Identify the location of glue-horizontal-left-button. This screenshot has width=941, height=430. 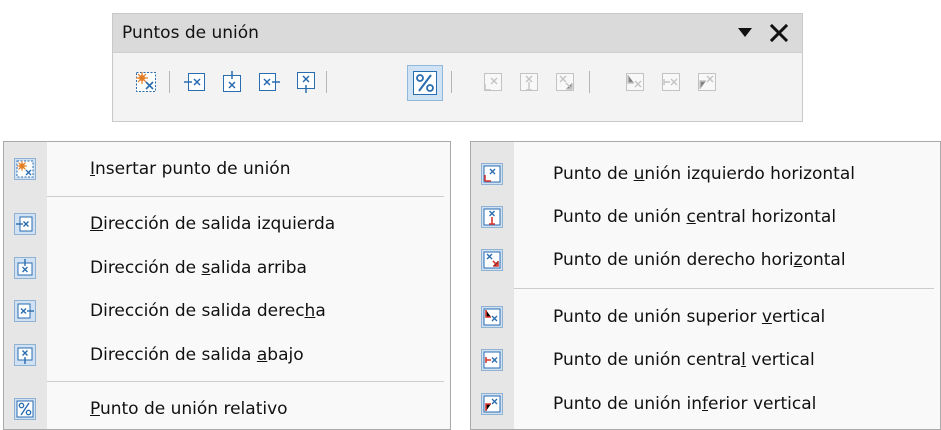
(493, 82).